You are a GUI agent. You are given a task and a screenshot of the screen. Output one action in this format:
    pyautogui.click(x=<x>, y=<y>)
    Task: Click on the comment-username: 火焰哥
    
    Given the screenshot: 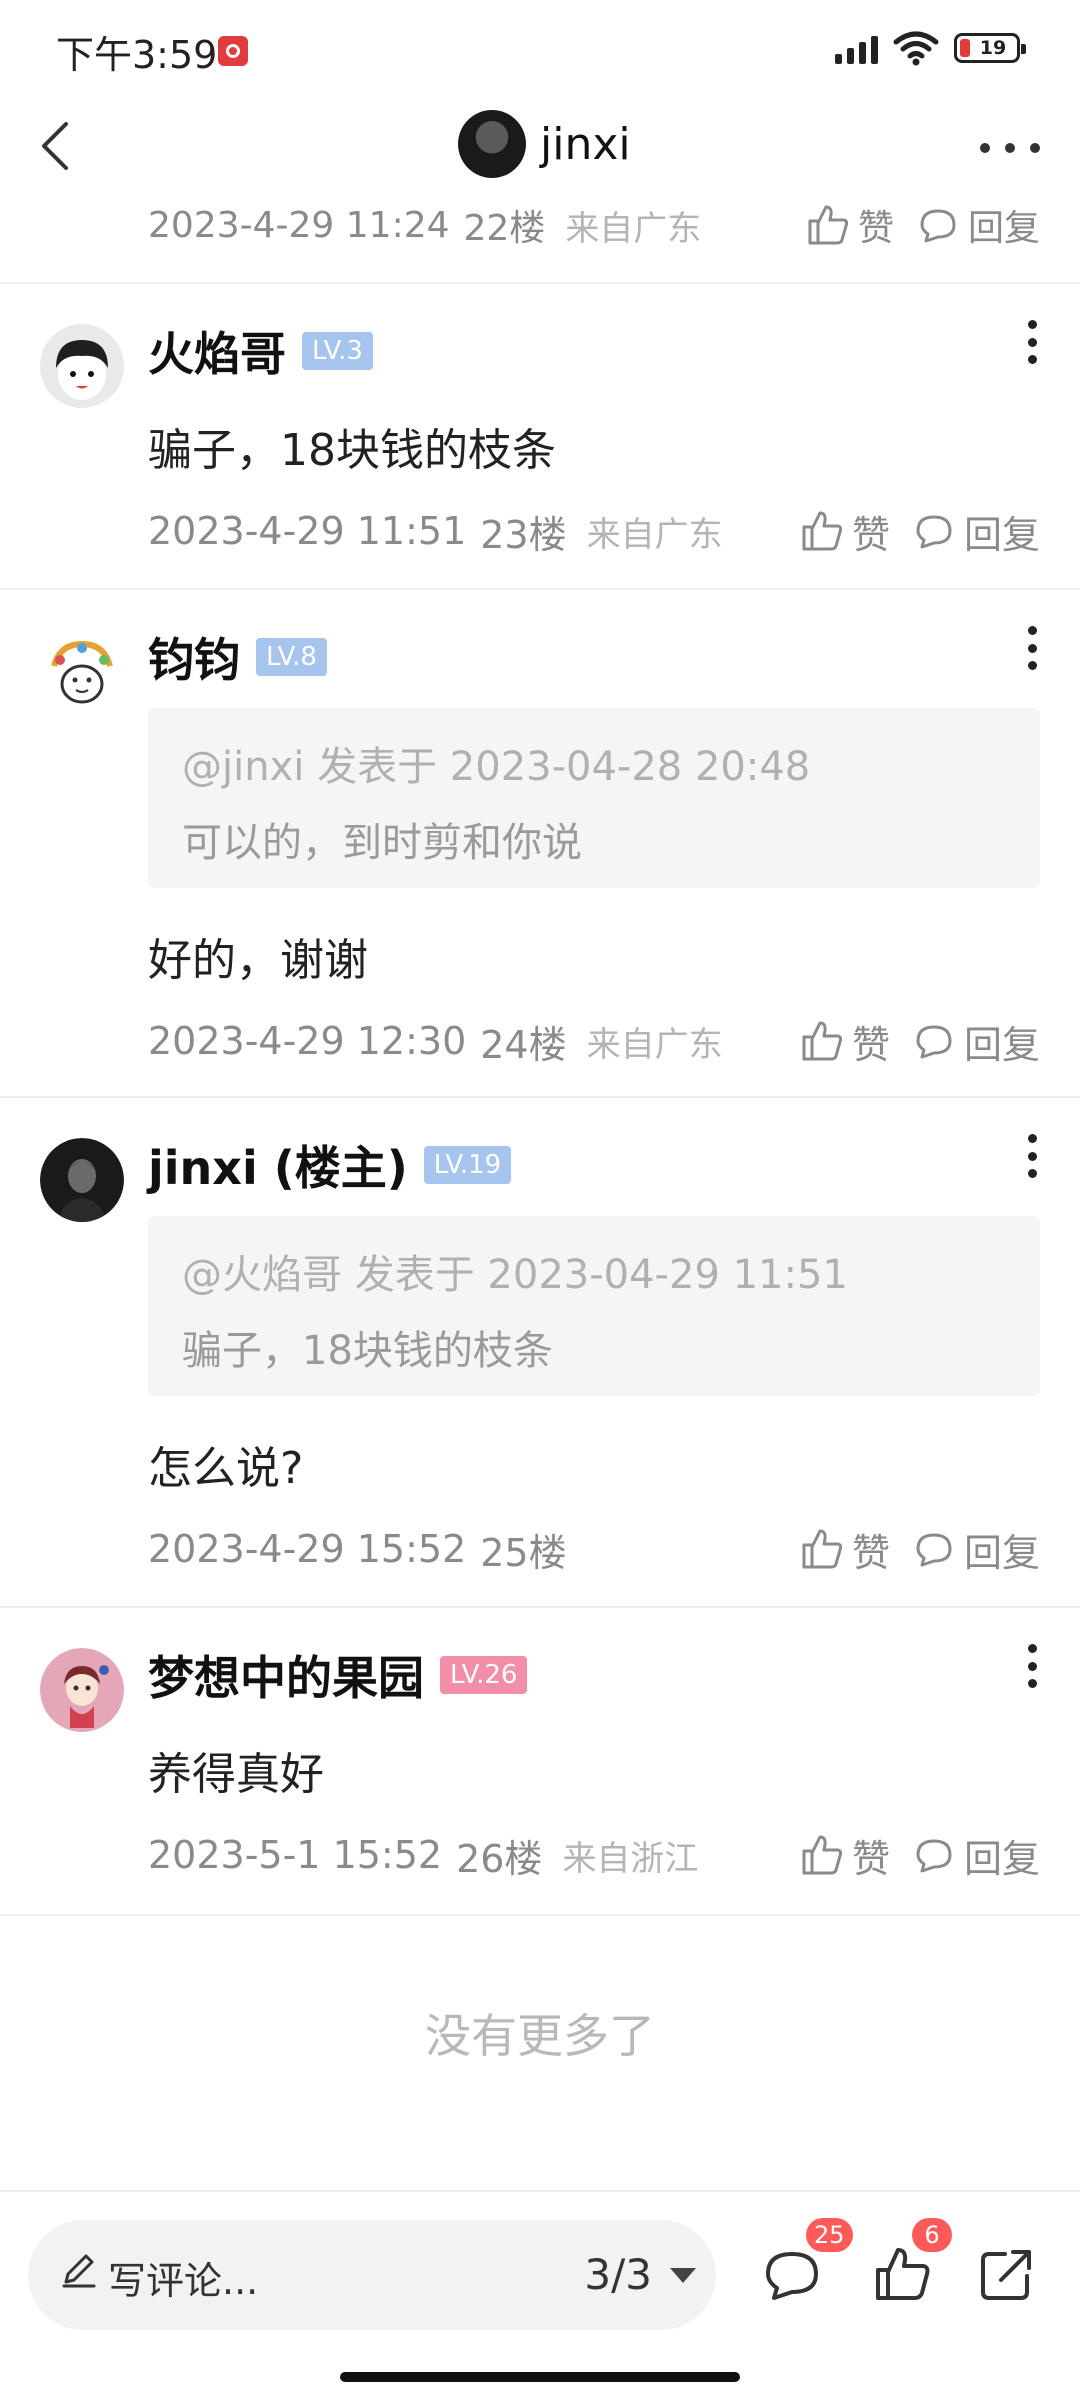 What is the action you would take?
    pyautogui.click(x=217, y=351)
    